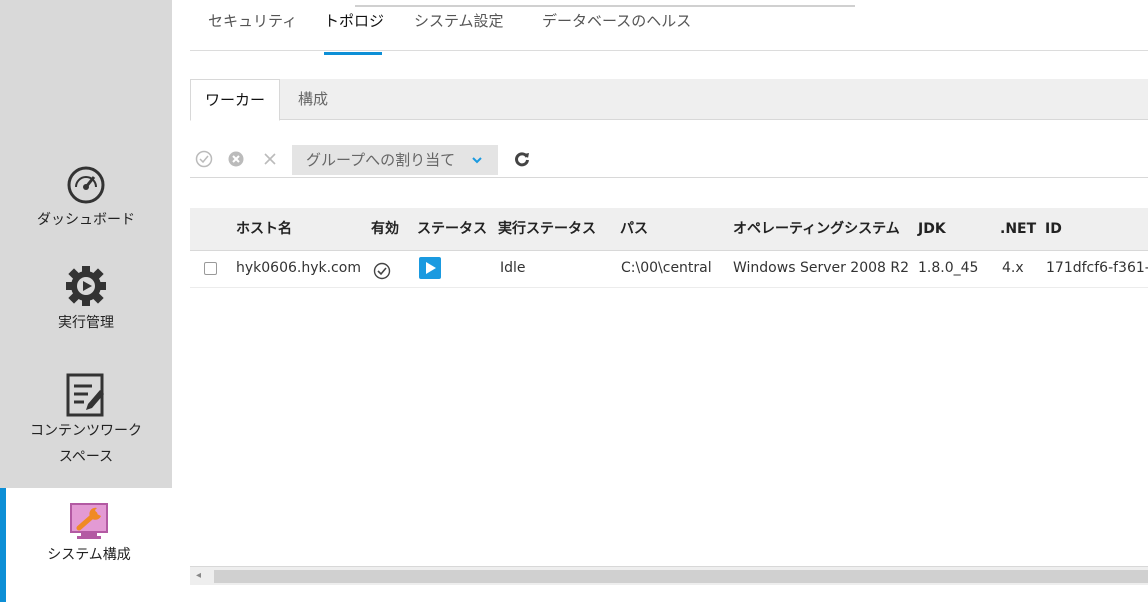 The image size is (1148, 602). What do you see at coordinates (1053, 229) in the screenshot?
I see `col-id: ID` at bounding box center [1053, 229].